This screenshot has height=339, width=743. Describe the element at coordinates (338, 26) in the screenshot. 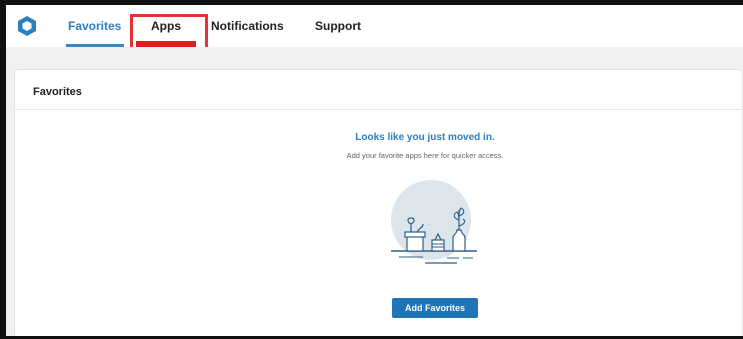

I see `tab-support: Support` at that location.